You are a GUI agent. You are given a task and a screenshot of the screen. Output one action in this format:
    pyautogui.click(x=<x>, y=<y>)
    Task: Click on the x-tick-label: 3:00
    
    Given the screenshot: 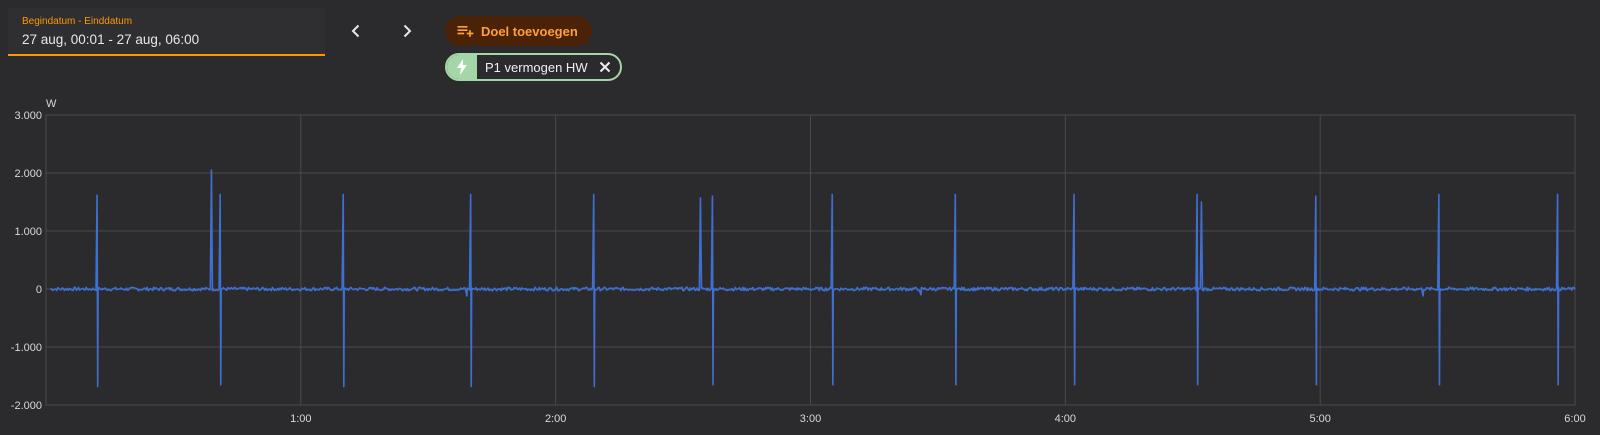 What is the action you would take?
    pyautogui.click(x=810, y=419)
    